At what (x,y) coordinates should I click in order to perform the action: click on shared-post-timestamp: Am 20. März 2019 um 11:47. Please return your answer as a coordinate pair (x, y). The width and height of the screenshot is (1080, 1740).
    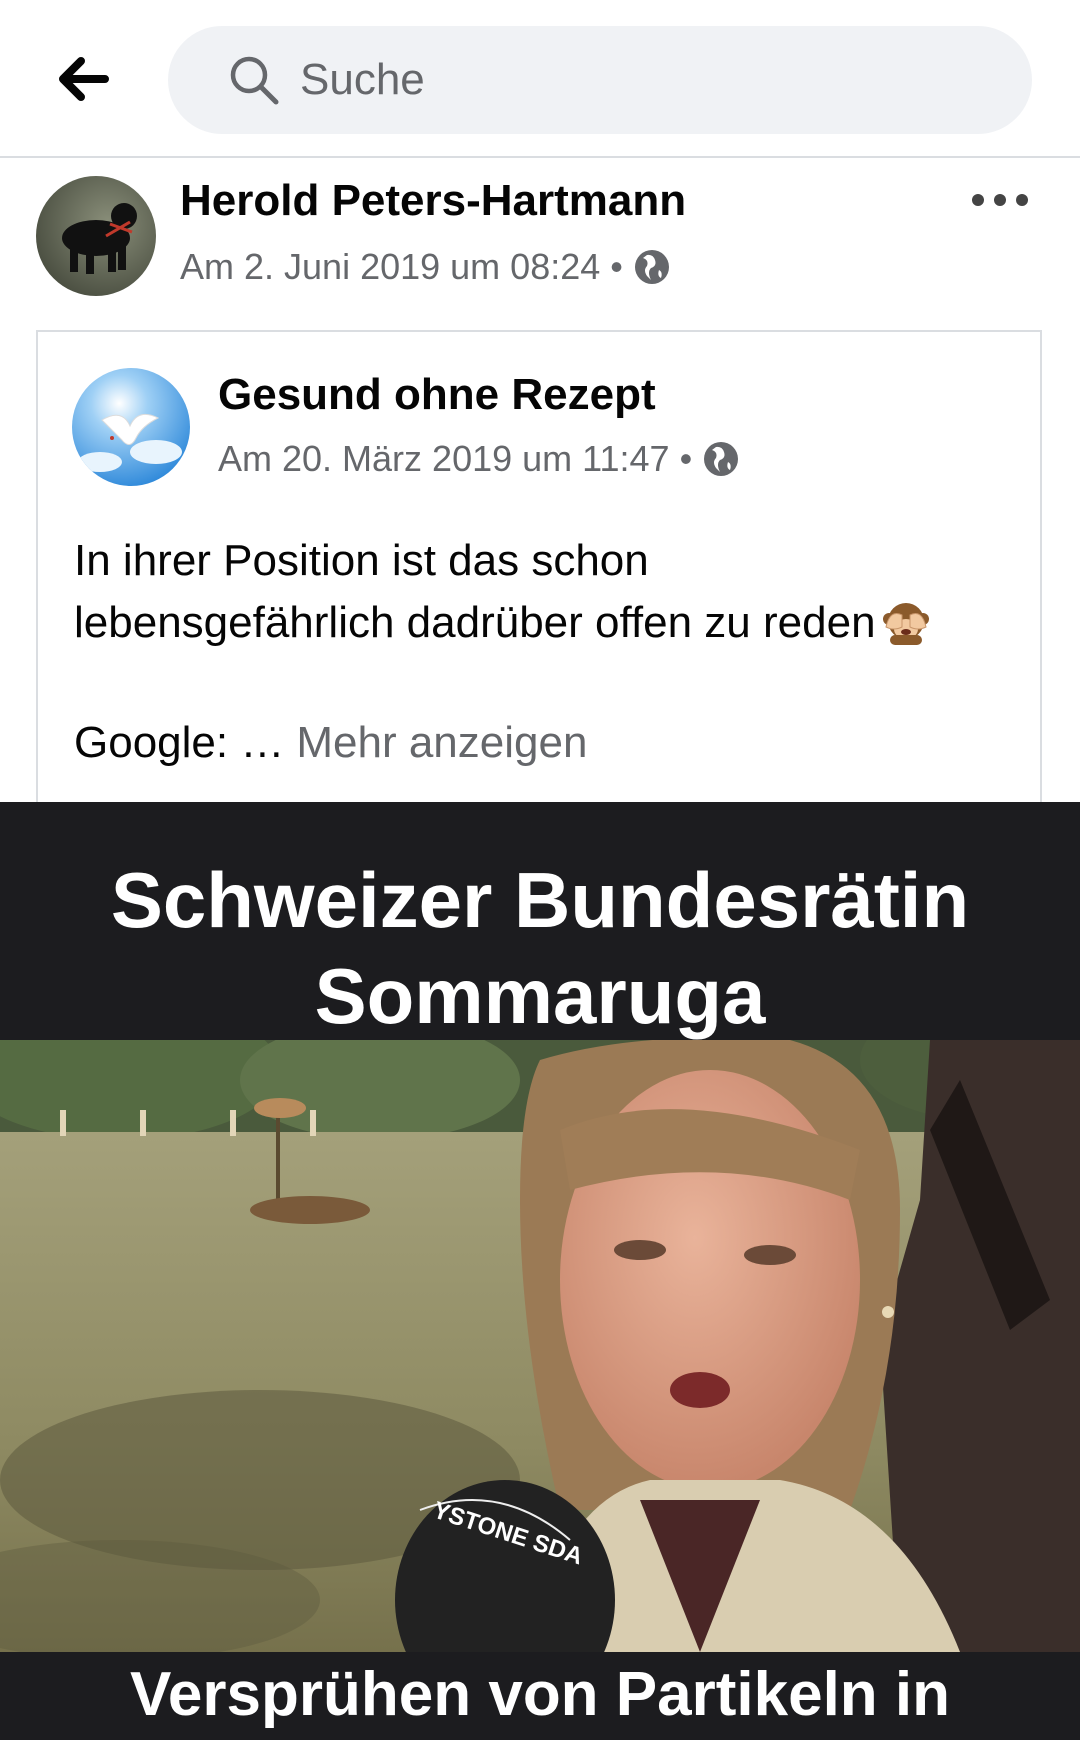
    Looking at the image, I should click on (444, 459).